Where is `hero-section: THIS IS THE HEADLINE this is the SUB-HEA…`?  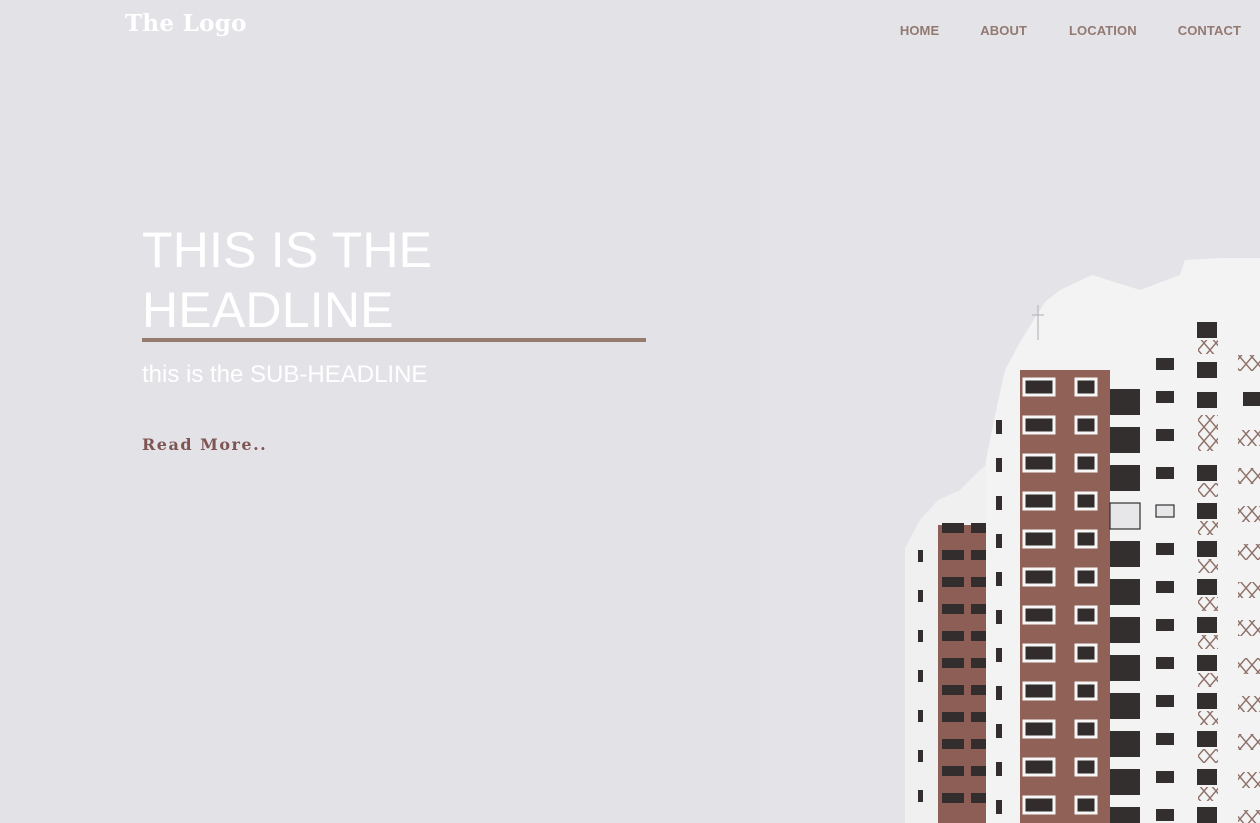
hero-section: THIS IS THE HEADLINE this is the SUB-HEA… is located at coordinates (394, 337).